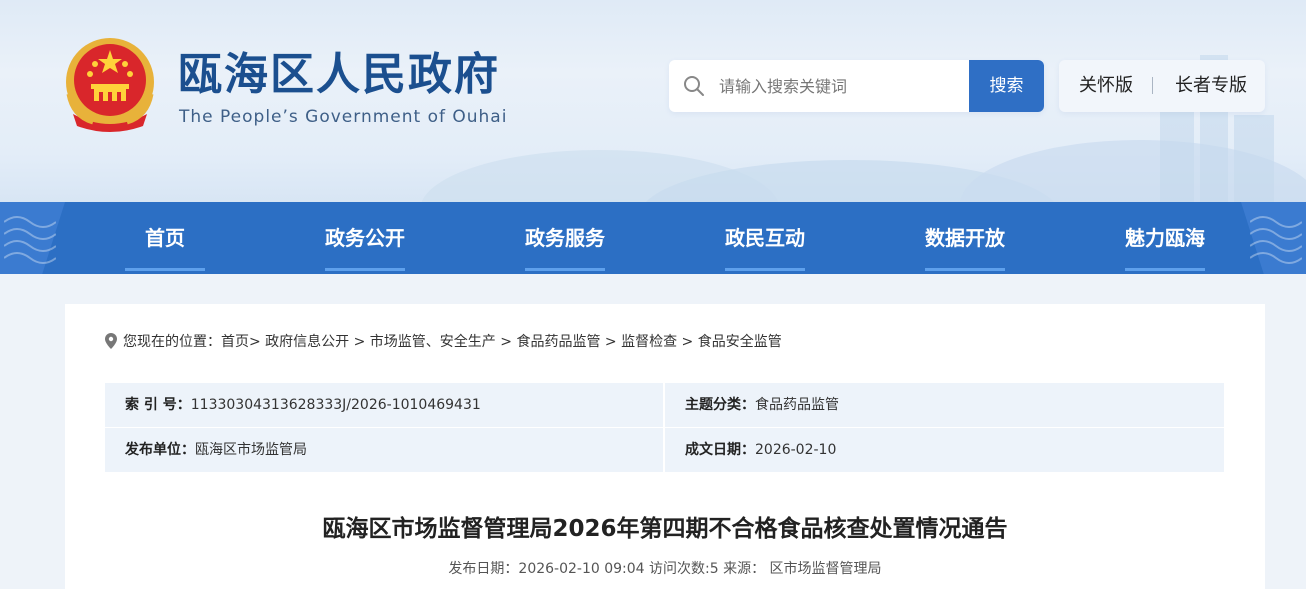  What do you see at coordinates (665, 529) in the screenshot?
I see `article-title: 瓯海区市场监督管理局2026年第四期不合格食品核查处置情况通告` at bounding box center [665, 529].